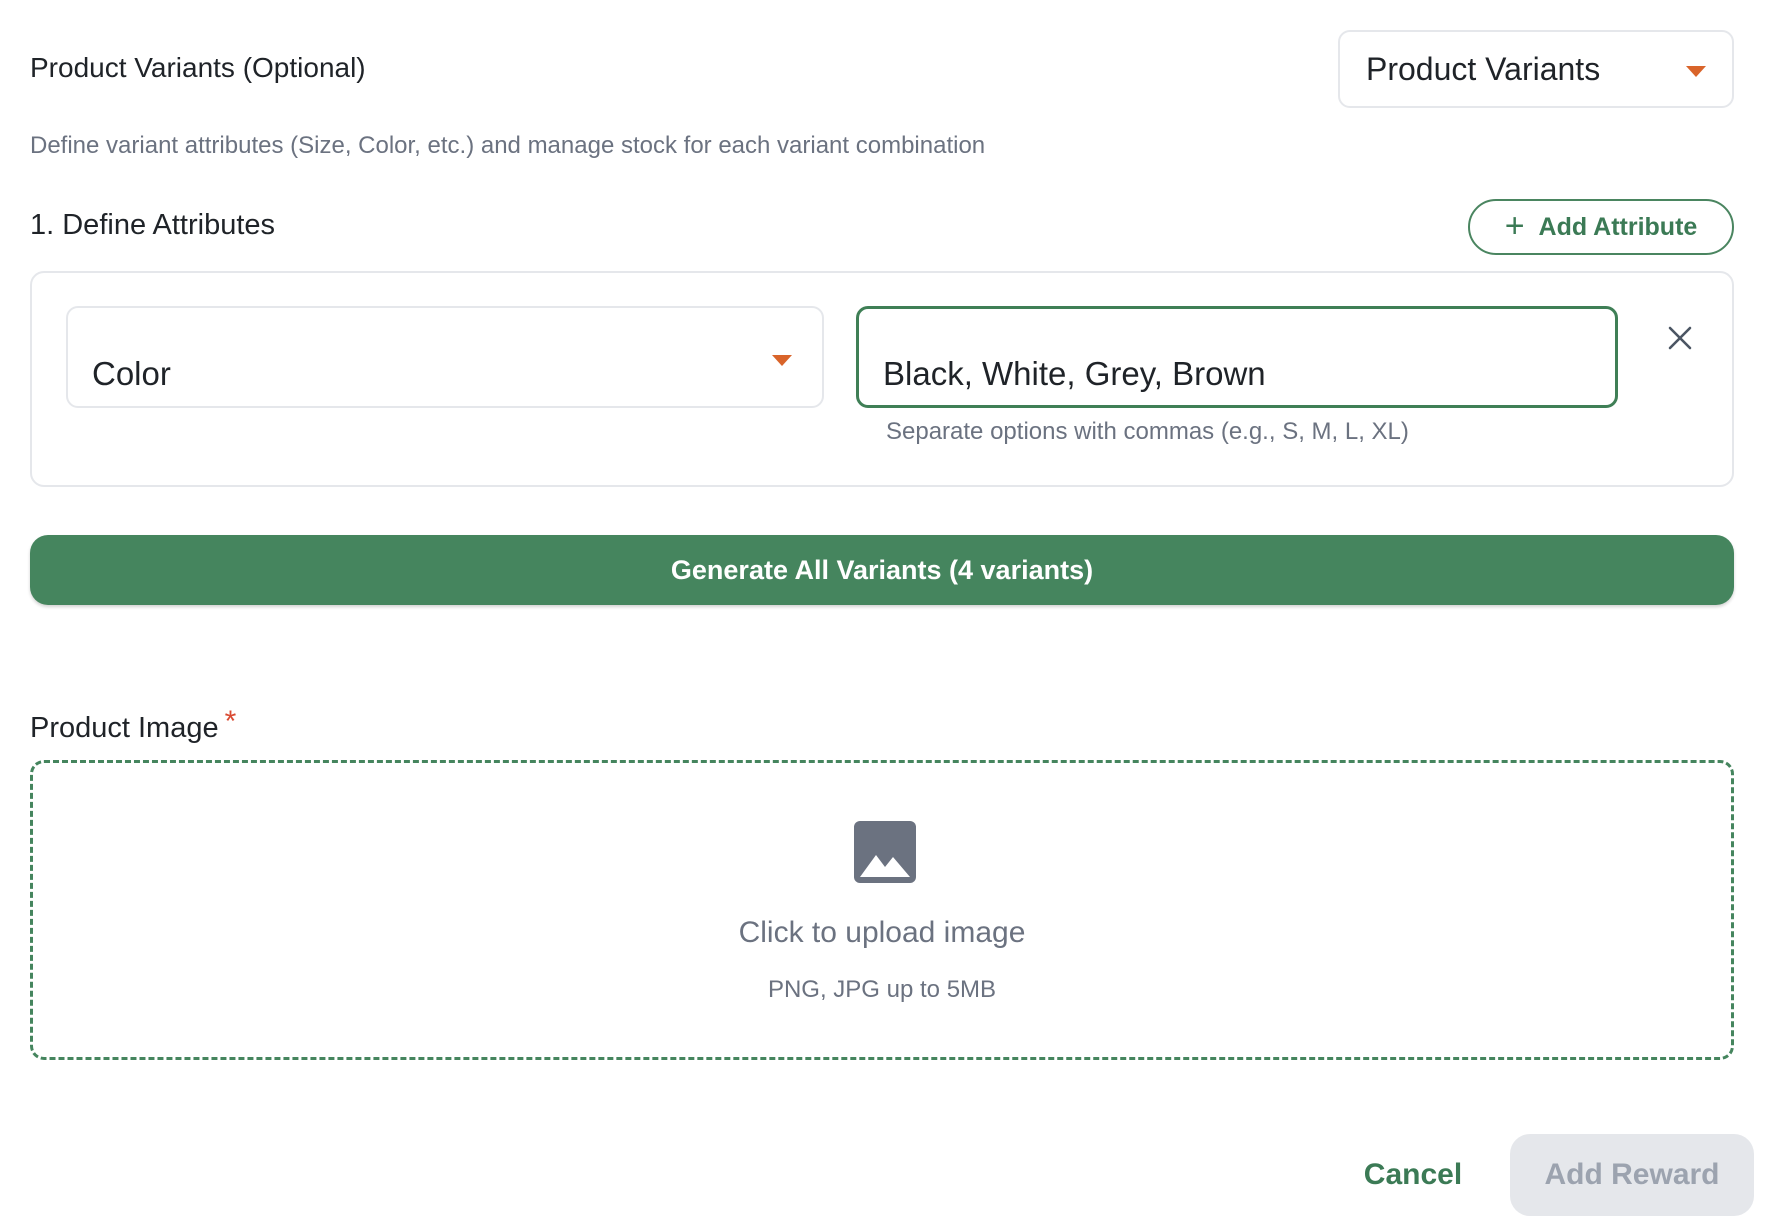  I want to click on product-variants-dropdown: Product Variants, so click(1536, 69).